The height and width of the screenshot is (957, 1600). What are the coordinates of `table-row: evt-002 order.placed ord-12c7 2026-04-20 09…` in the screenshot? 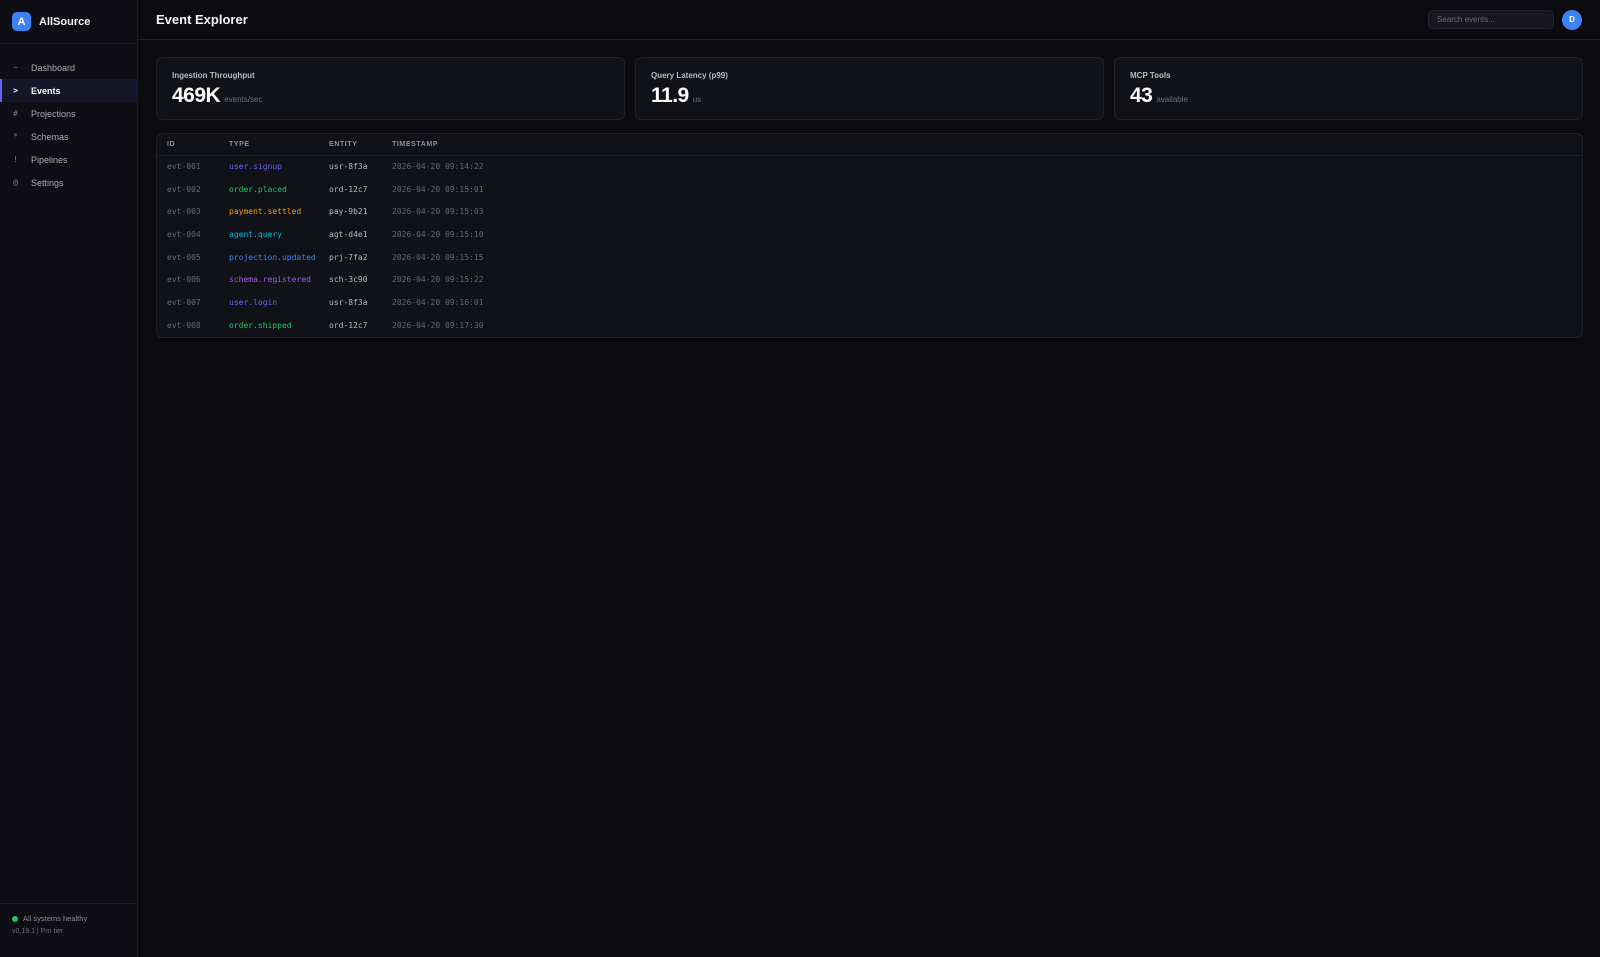 It's located at (869, 189).